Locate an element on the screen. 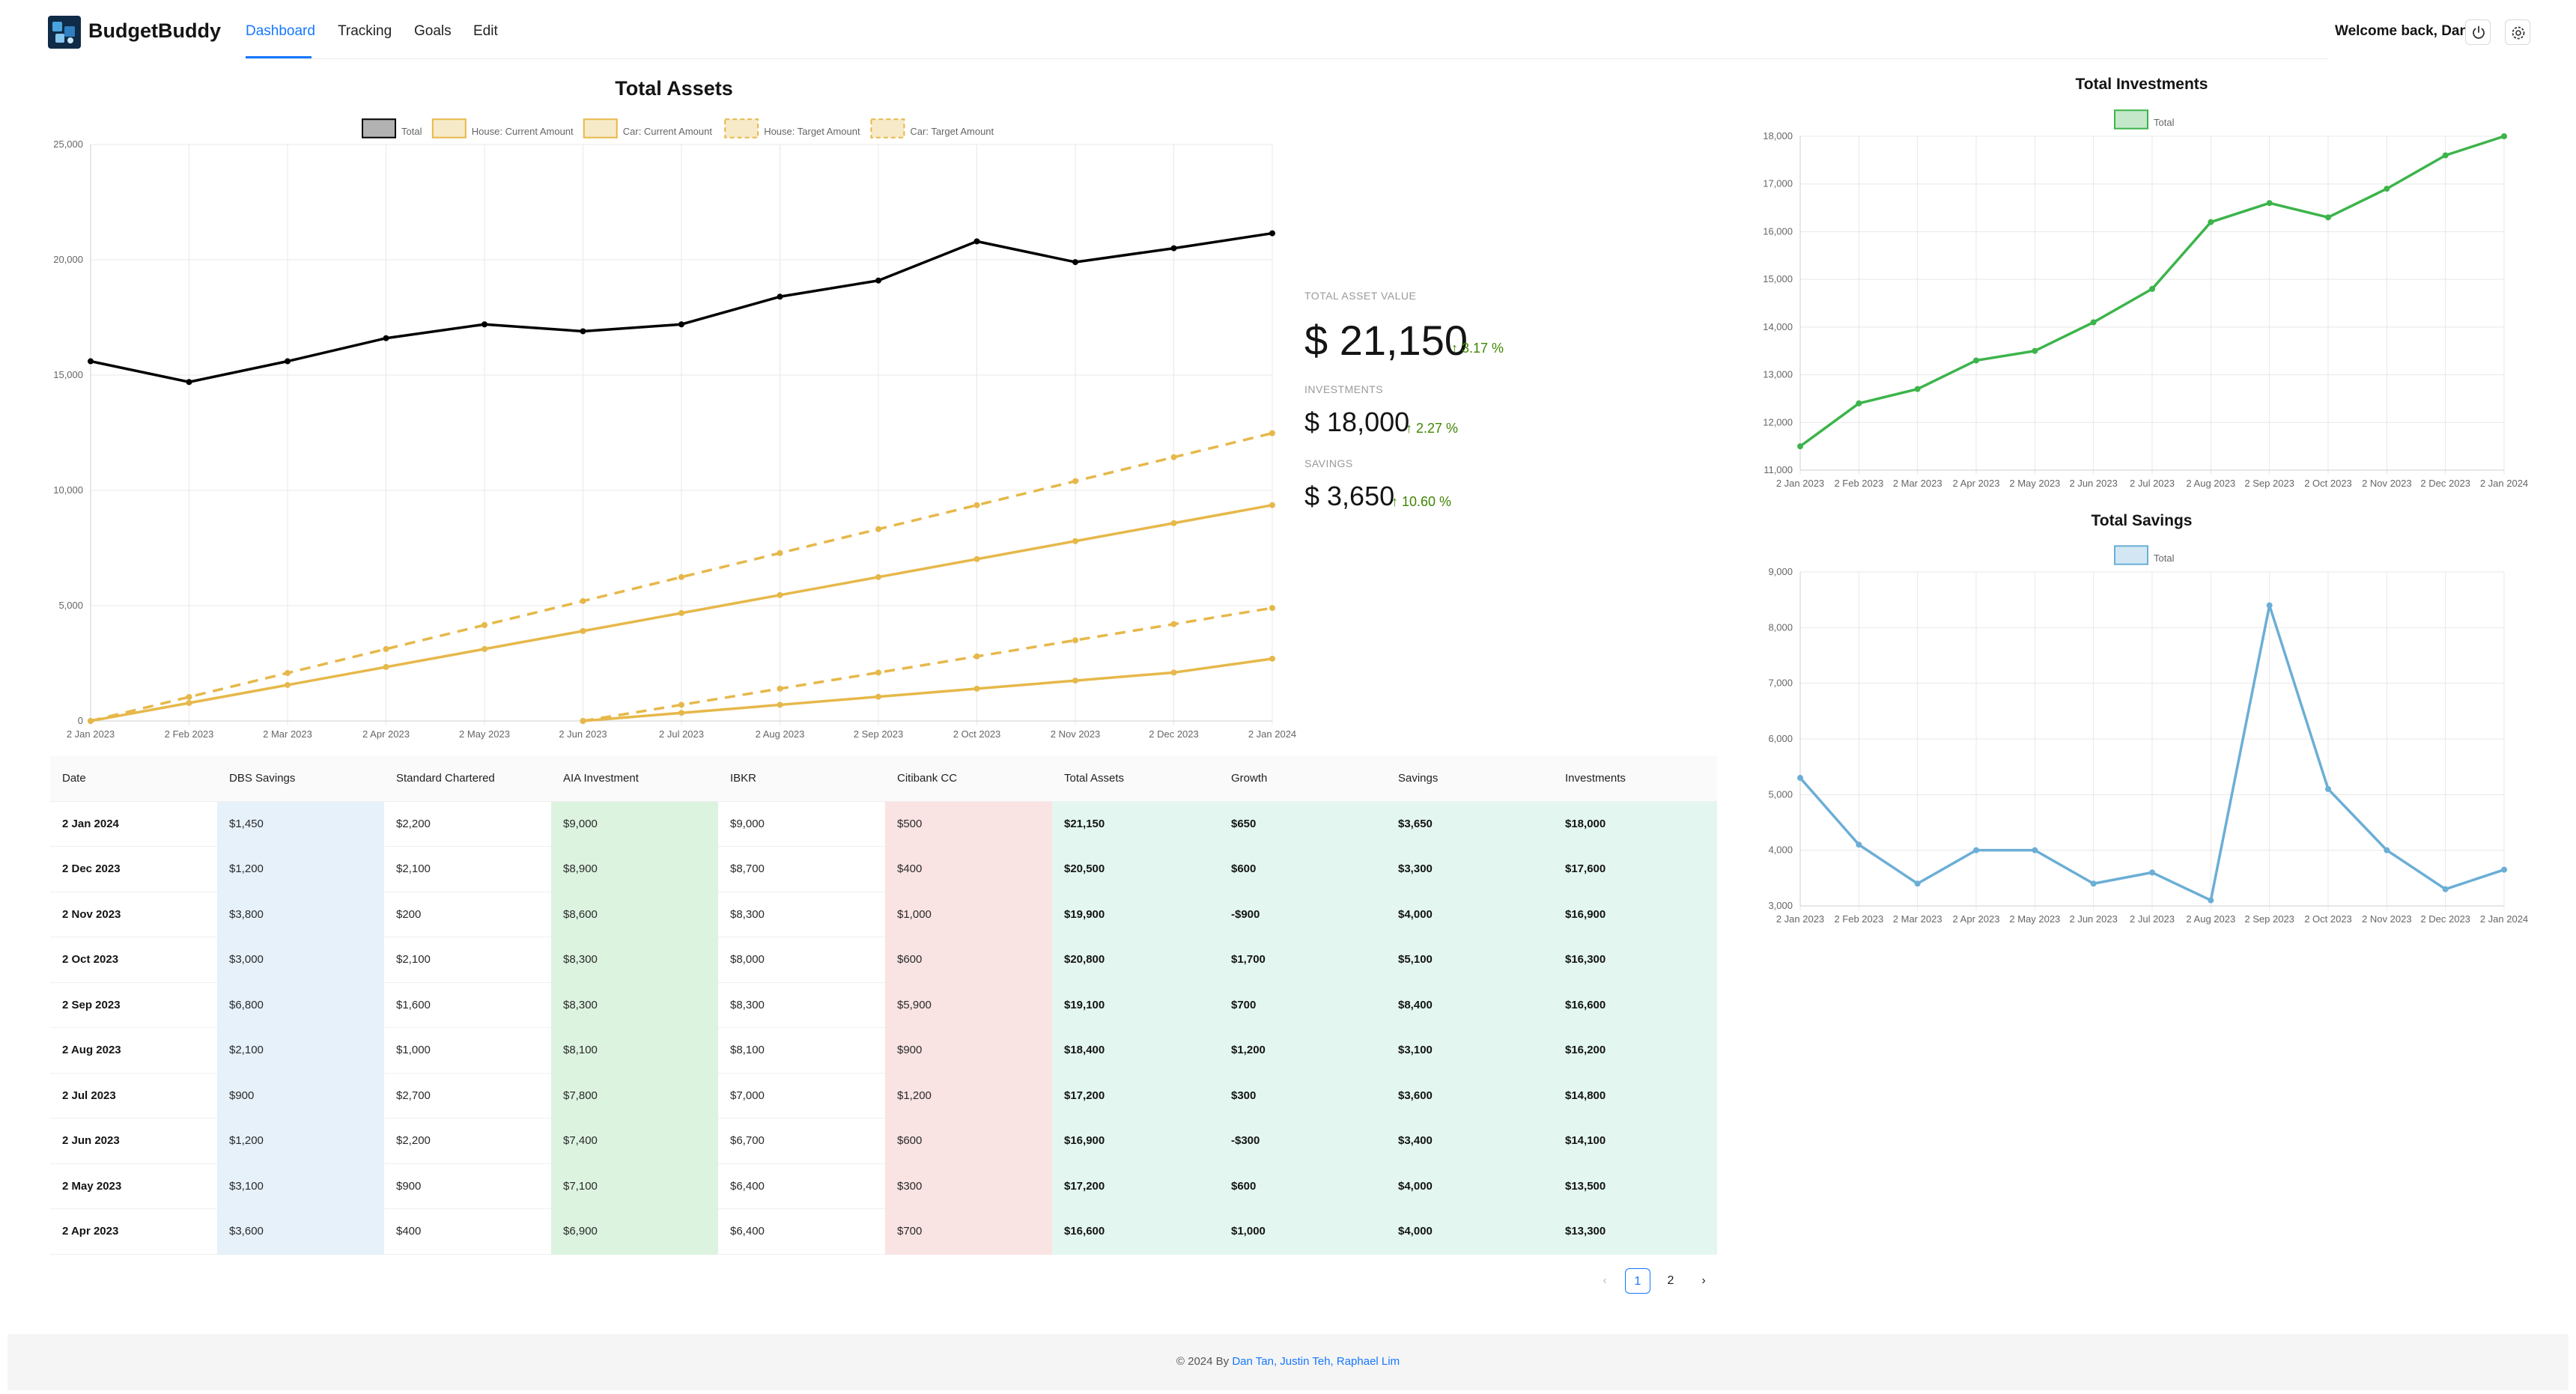 The image size is (2576, 1394). nav-edit: Edit is located at coordinates (485, 31).